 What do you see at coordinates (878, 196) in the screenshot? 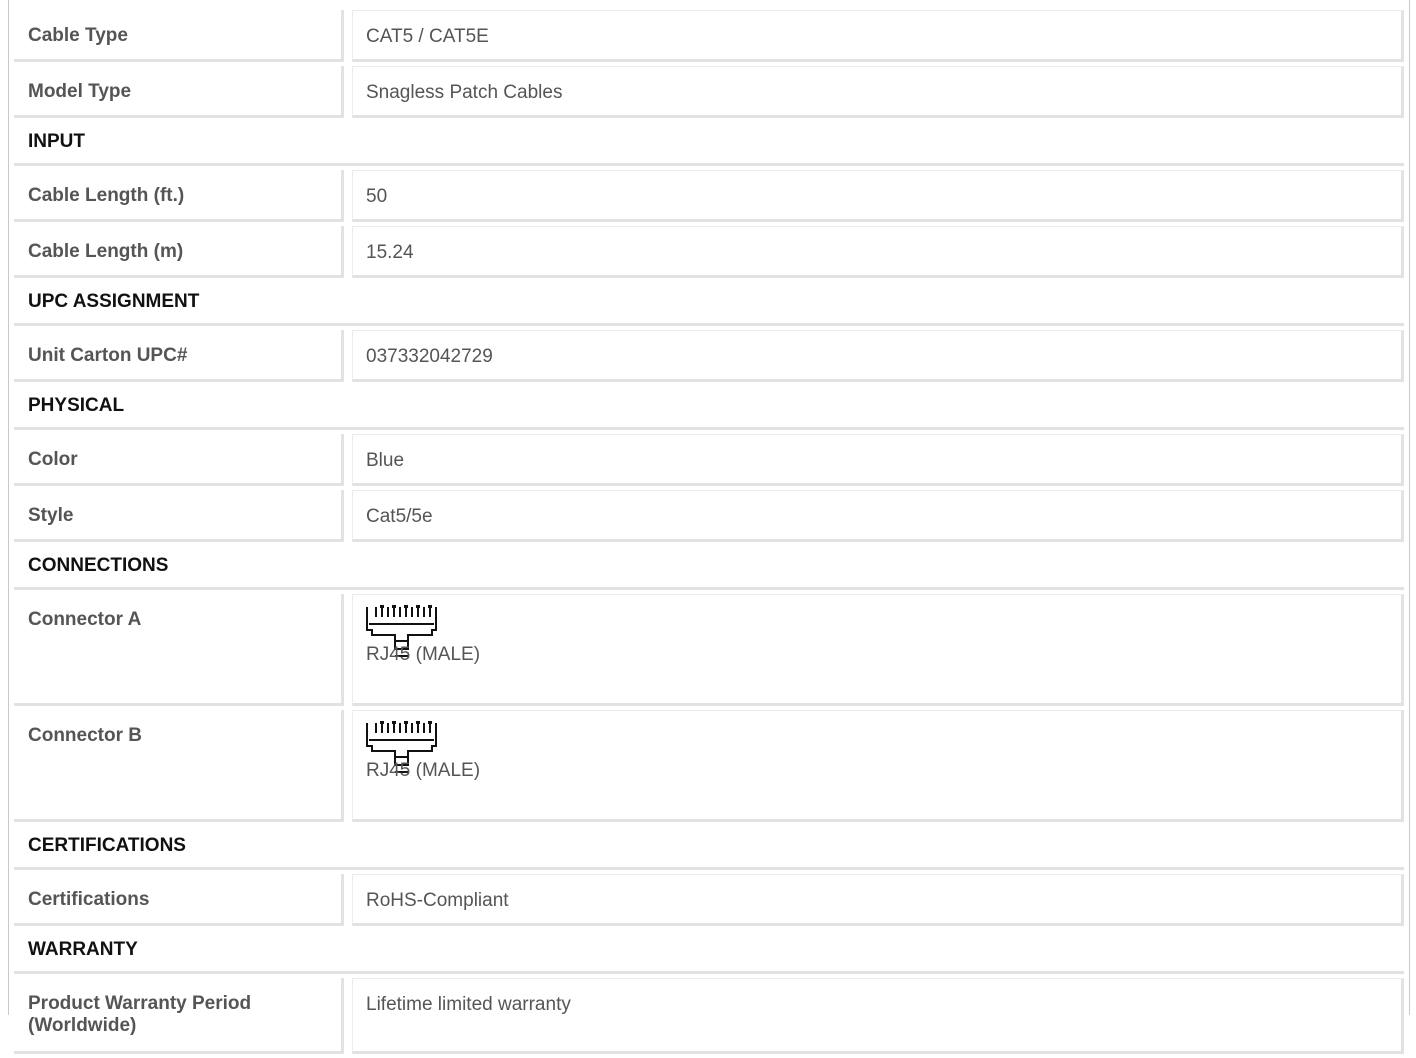
I see `spec-value: 50` at bounding box center [878, 196].